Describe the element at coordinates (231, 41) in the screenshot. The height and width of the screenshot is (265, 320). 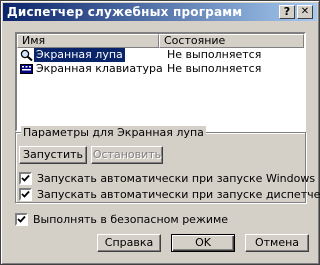
I see `column-header-status: Состояние` at that location.